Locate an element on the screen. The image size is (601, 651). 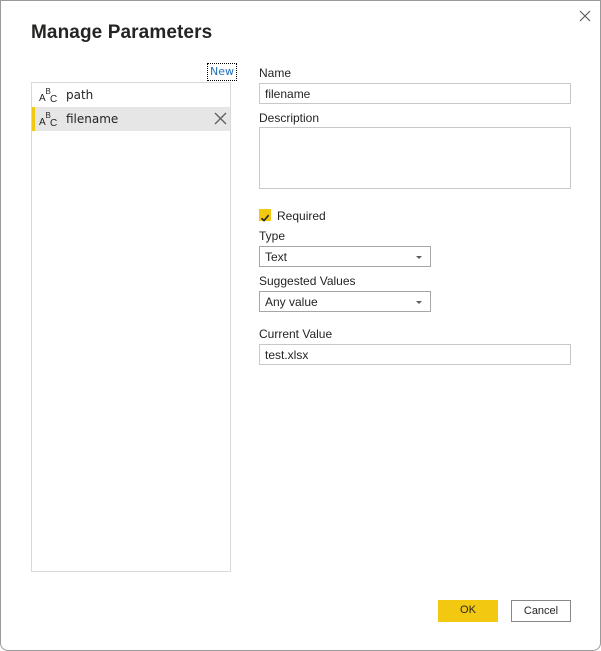
description-input is located at coordinates (415, 158).